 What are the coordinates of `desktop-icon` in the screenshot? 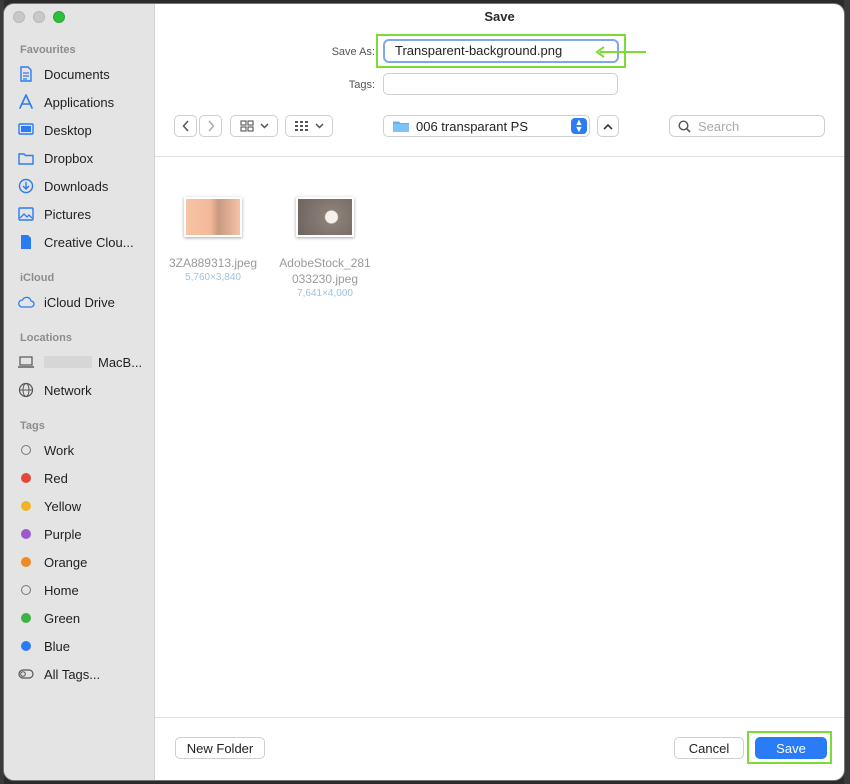 It's located at (26, 130).